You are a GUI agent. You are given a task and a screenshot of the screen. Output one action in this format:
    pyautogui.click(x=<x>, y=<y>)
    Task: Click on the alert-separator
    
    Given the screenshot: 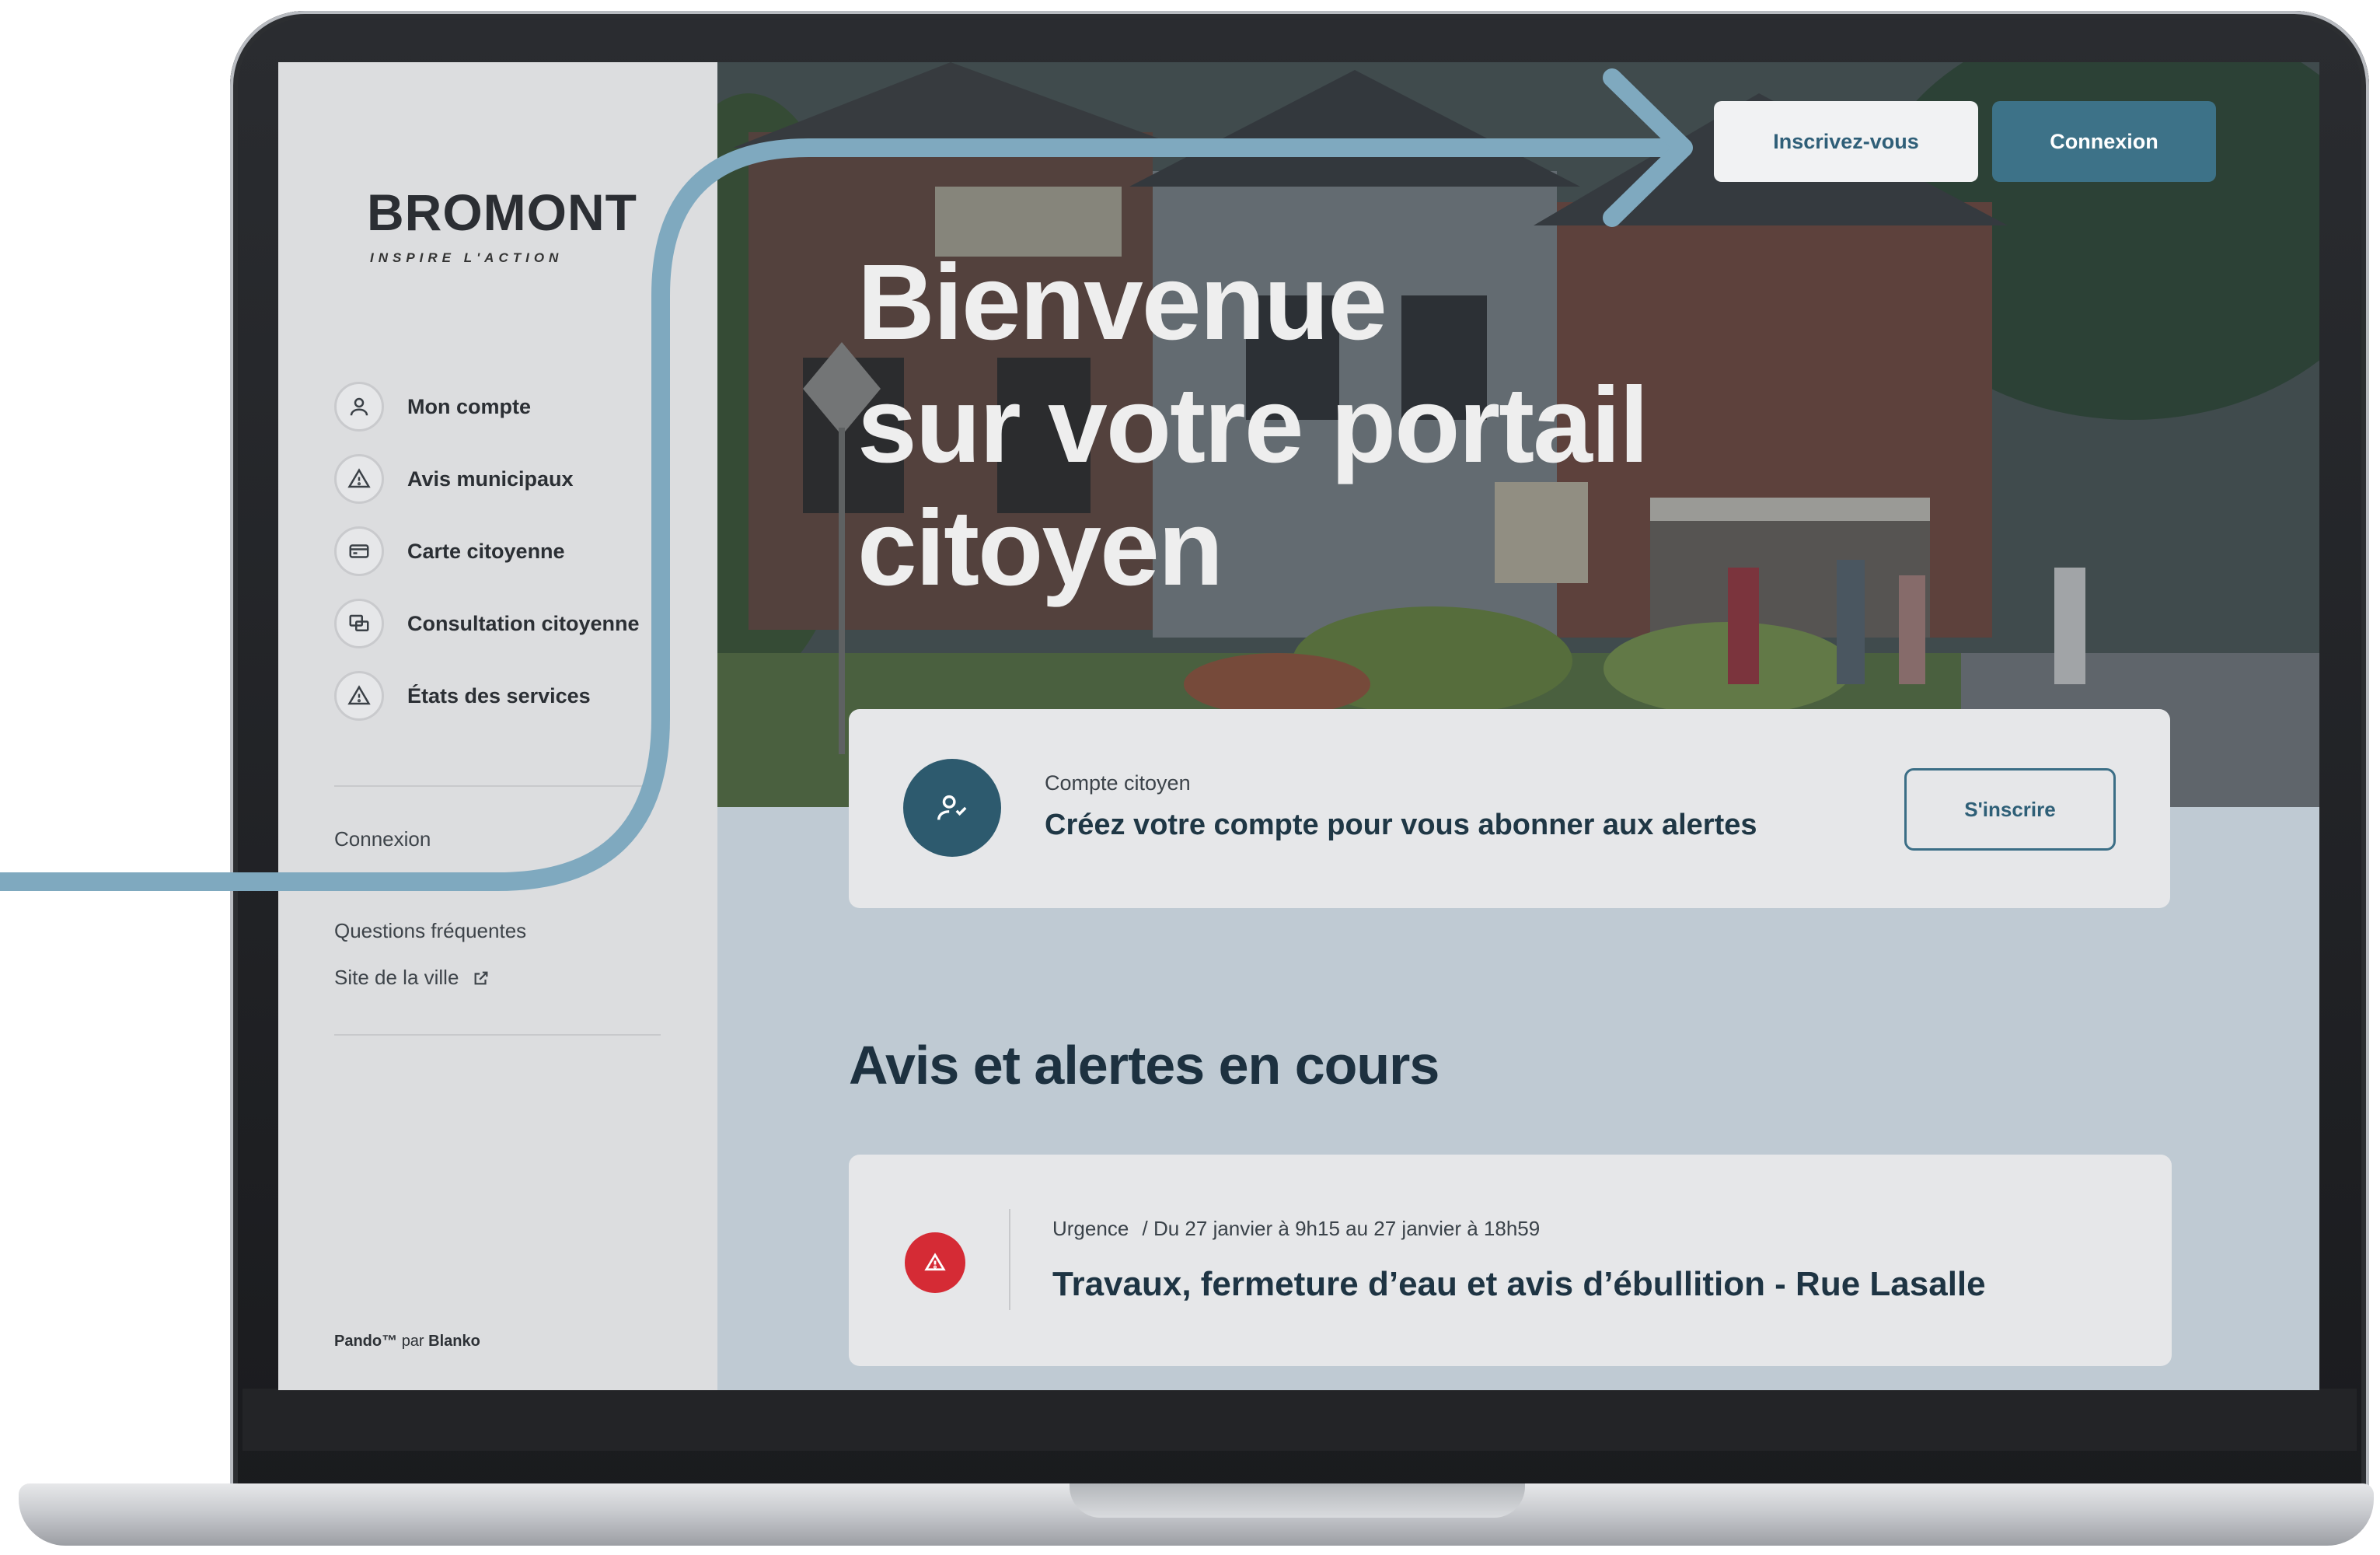 What is the action you would take?
    pyautogui.click(x=1010, y=1259)
    